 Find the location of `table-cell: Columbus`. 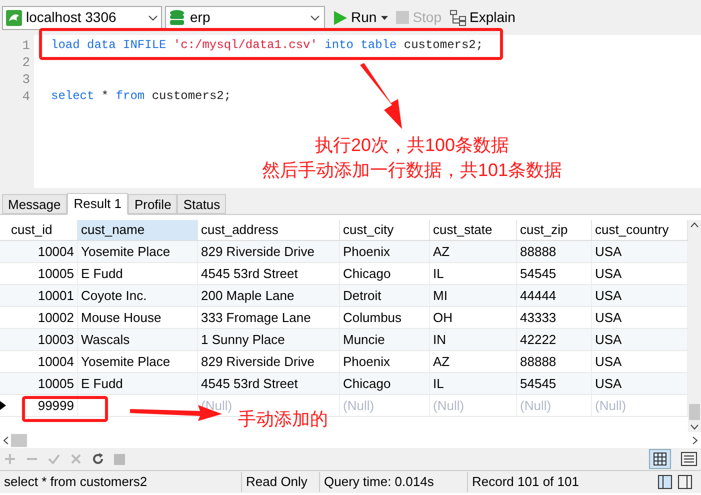

table-cell: Columbus is located at coordinates (385, 317).